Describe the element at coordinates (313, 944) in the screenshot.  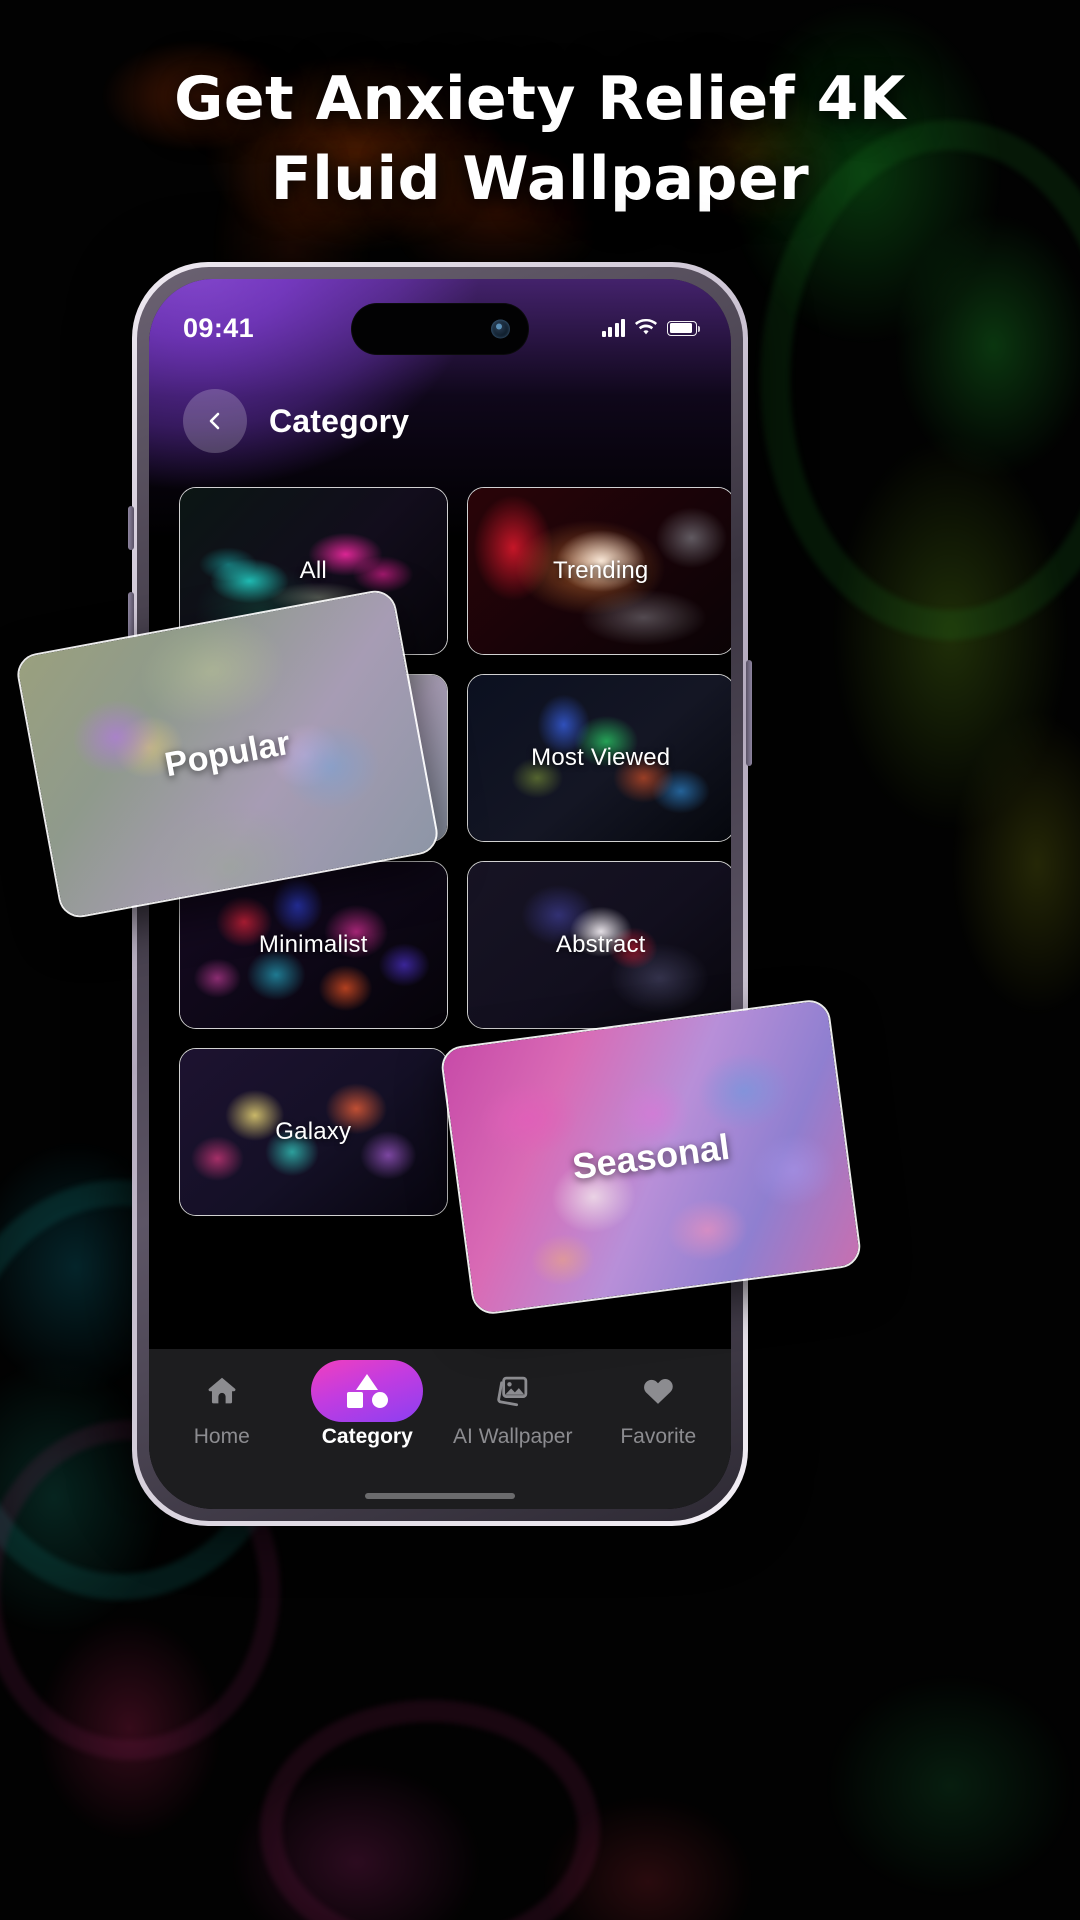
I see `category-label: Minimalist` at that location.